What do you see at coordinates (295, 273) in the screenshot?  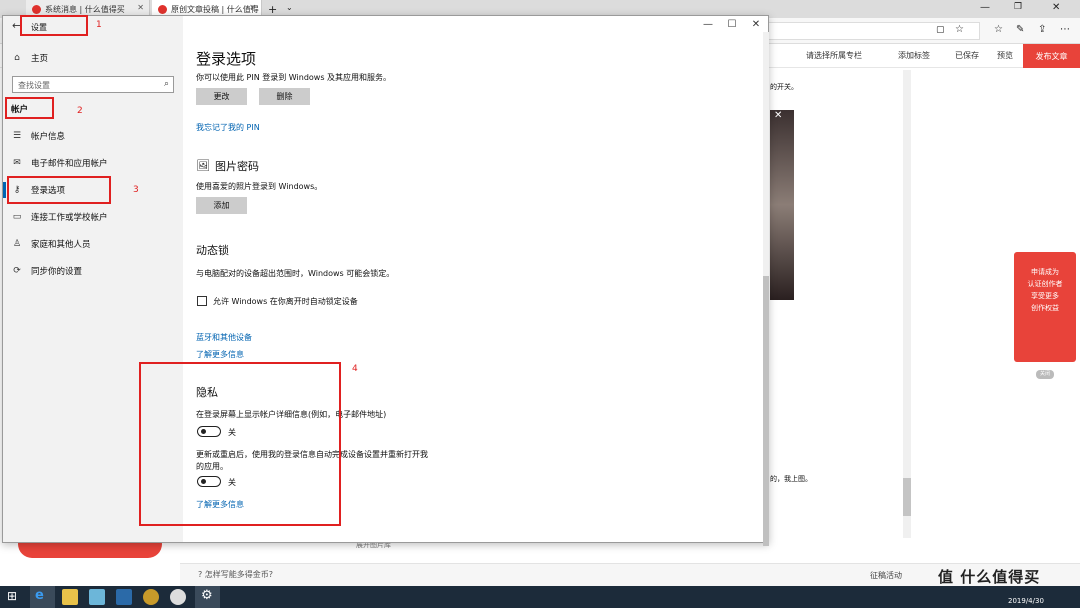 I see `dynamic-lock-description: 与电脑配对的设备超出范围时，Windows 可能会锁定。` at bounding box center [295, 273].